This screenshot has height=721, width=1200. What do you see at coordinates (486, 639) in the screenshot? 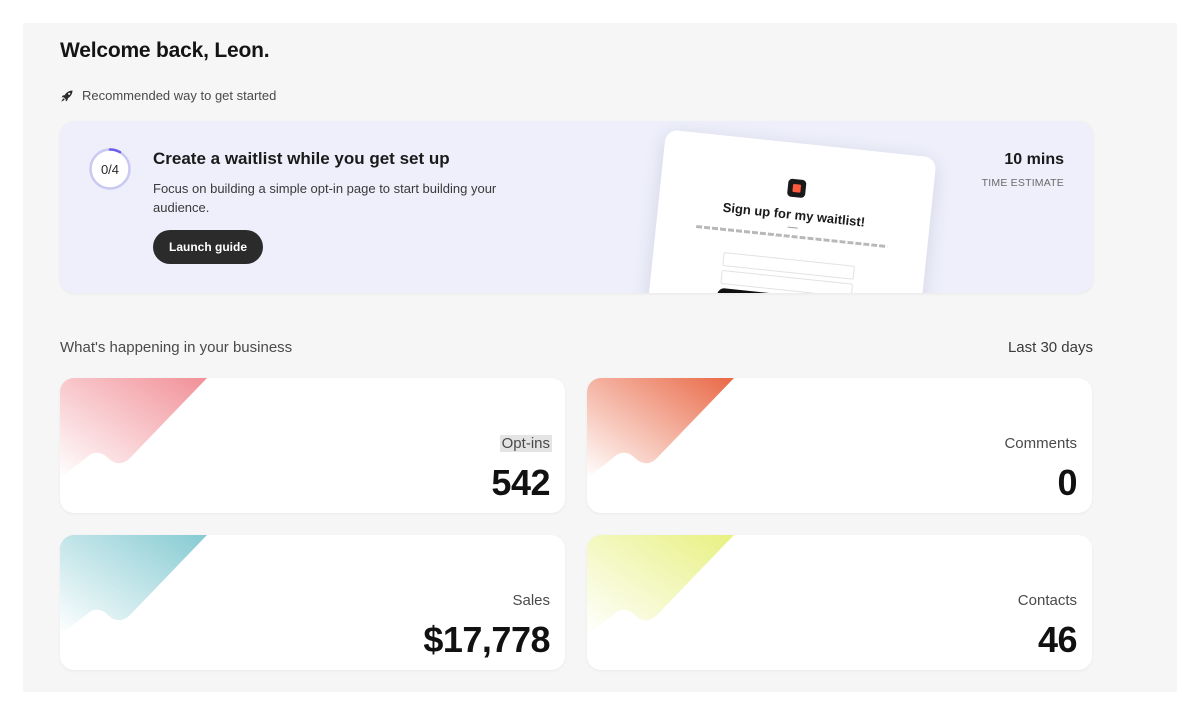
I see `stat-value: $17,778` at bounding box center [486, 639].